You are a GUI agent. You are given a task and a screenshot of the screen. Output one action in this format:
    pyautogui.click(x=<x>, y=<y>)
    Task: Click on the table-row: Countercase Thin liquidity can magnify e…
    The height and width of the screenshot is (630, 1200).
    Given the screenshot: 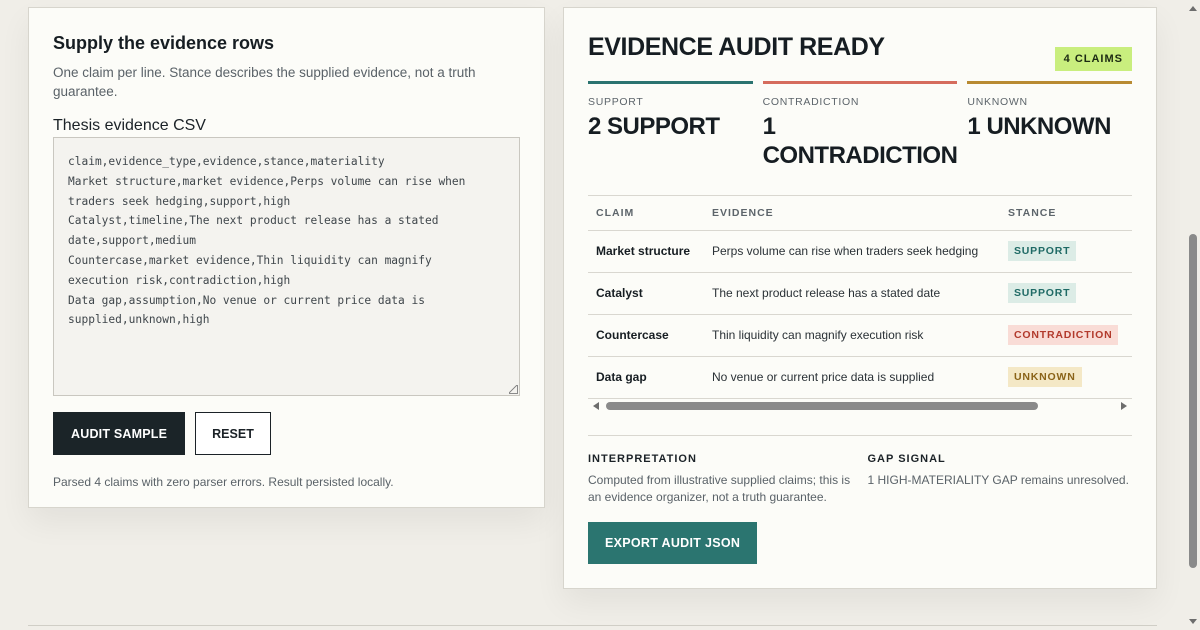 What is the action you would take?
    pyautogui.click(x=860, y=335)
    